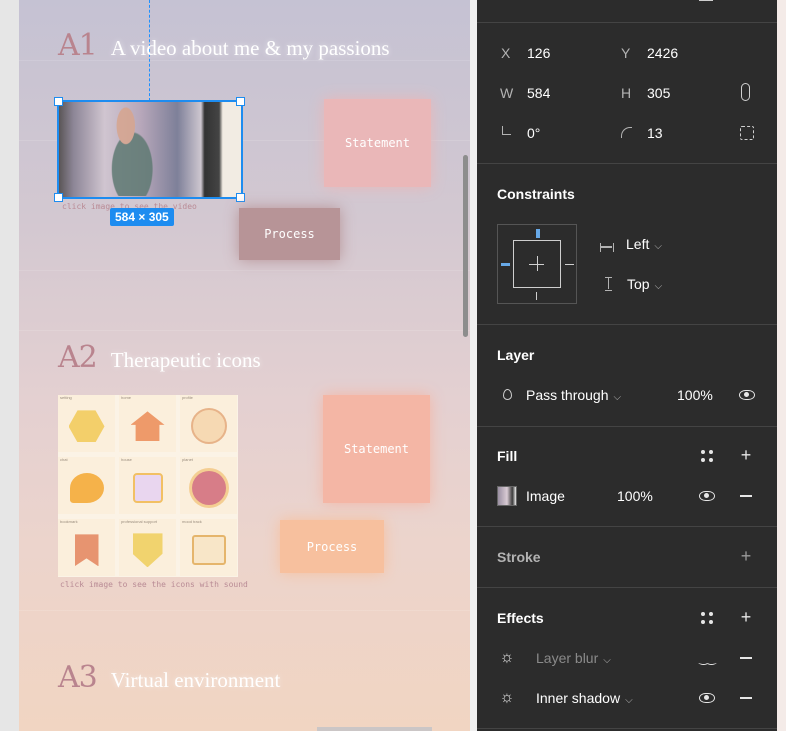 The height and width of the screenshot is (731, 786). Describe the element at coordinates (545, 496) in the screenshot. I see `fill-type-label: Image` at that location.